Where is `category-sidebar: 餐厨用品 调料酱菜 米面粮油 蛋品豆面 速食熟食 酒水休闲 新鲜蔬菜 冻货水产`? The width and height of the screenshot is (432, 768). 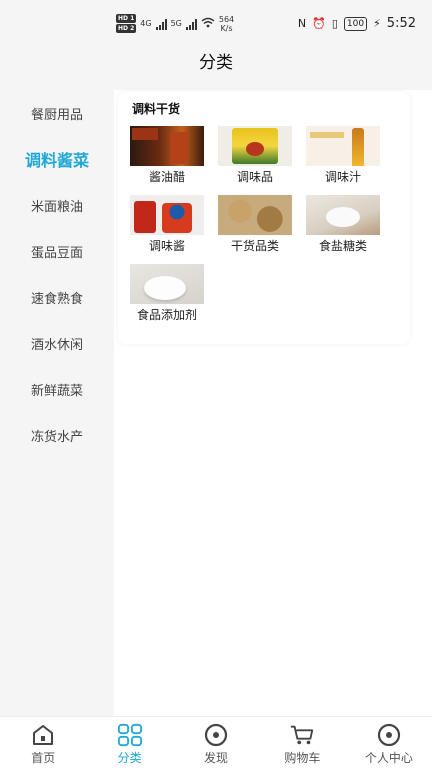
category-sidebar: 餐厨用品 调料酱菜 米面粮油 蛋品豆面 速食熟食 酒水休闲 新鲜蔬菜 冻货水产 is located at coordinates (57, 274).